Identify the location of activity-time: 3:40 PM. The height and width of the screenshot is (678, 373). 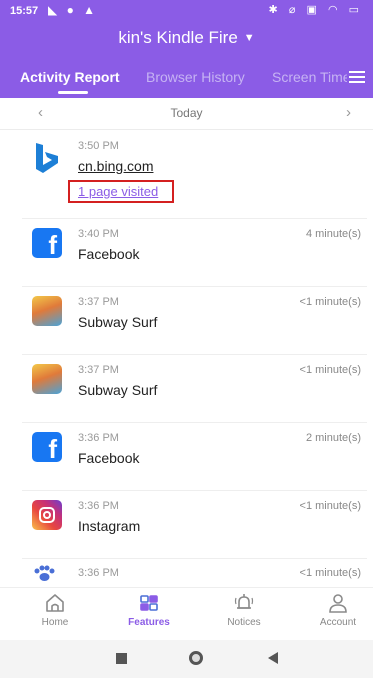
(98, 234).